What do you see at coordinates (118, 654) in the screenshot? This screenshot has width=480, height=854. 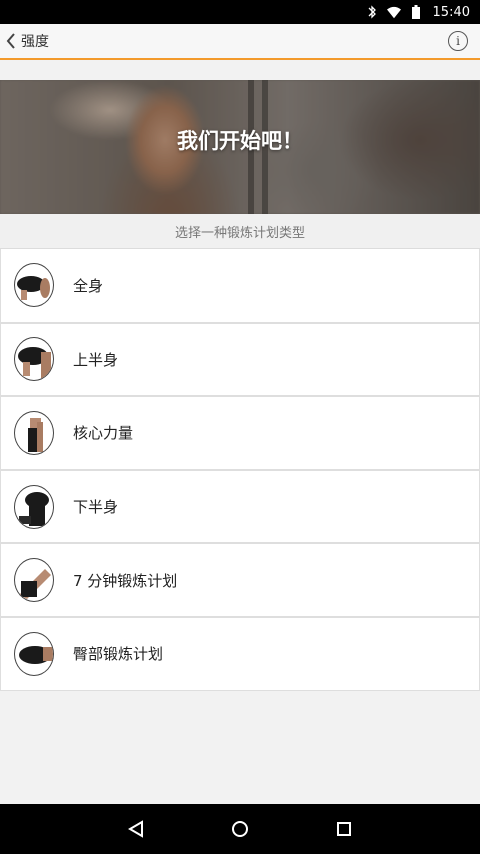 I see `workout-label: 臀部锻炼计划` at bounding box center [118, 654].